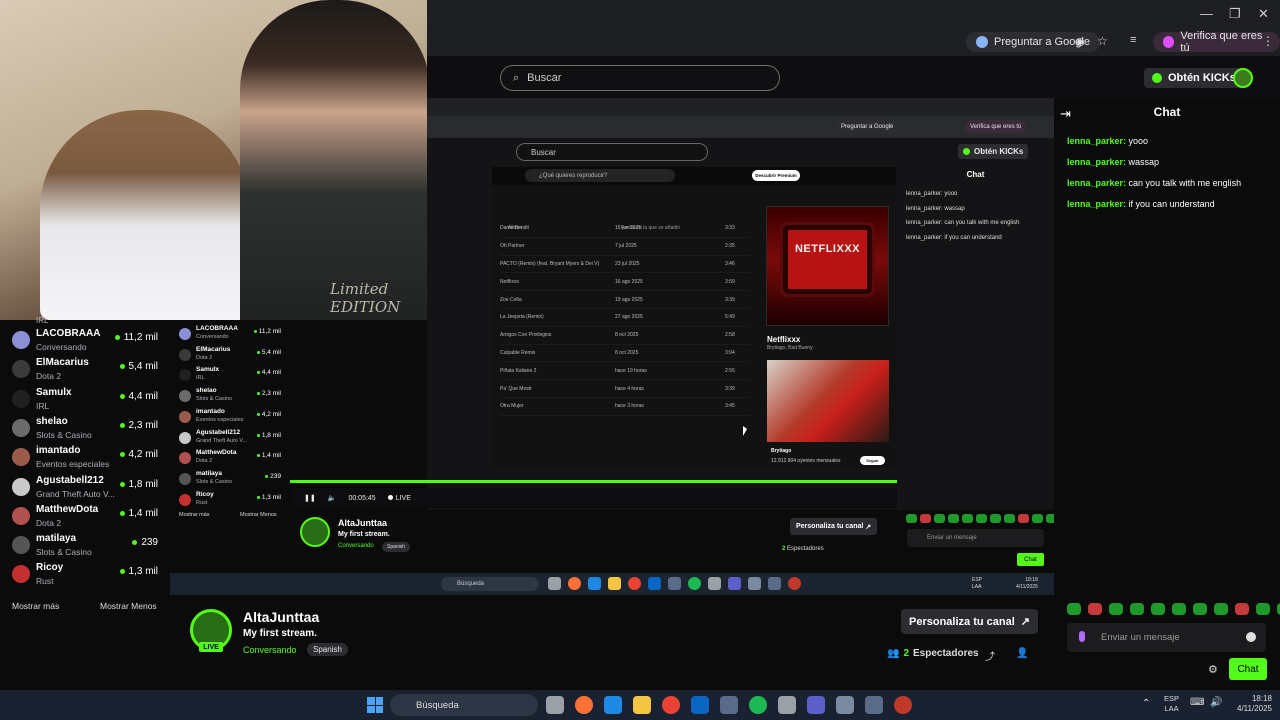 The width and height of the screenshot is (1280, 720). What do you see at coordinates (1171, 204) in the screenshot?
I see `chat-text: if you can understand` at bounding box center [1171, 204].